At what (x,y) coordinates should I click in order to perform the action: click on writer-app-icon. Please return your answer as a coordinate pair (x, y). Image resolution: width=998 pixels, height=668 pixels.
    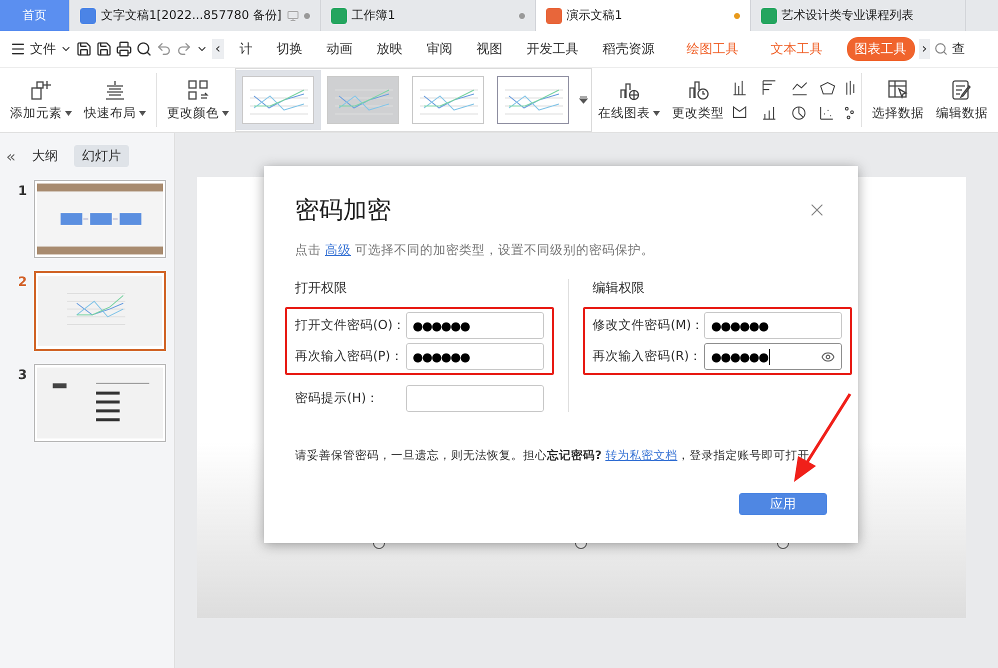
    Looking at the image, I should click on (88, 16).